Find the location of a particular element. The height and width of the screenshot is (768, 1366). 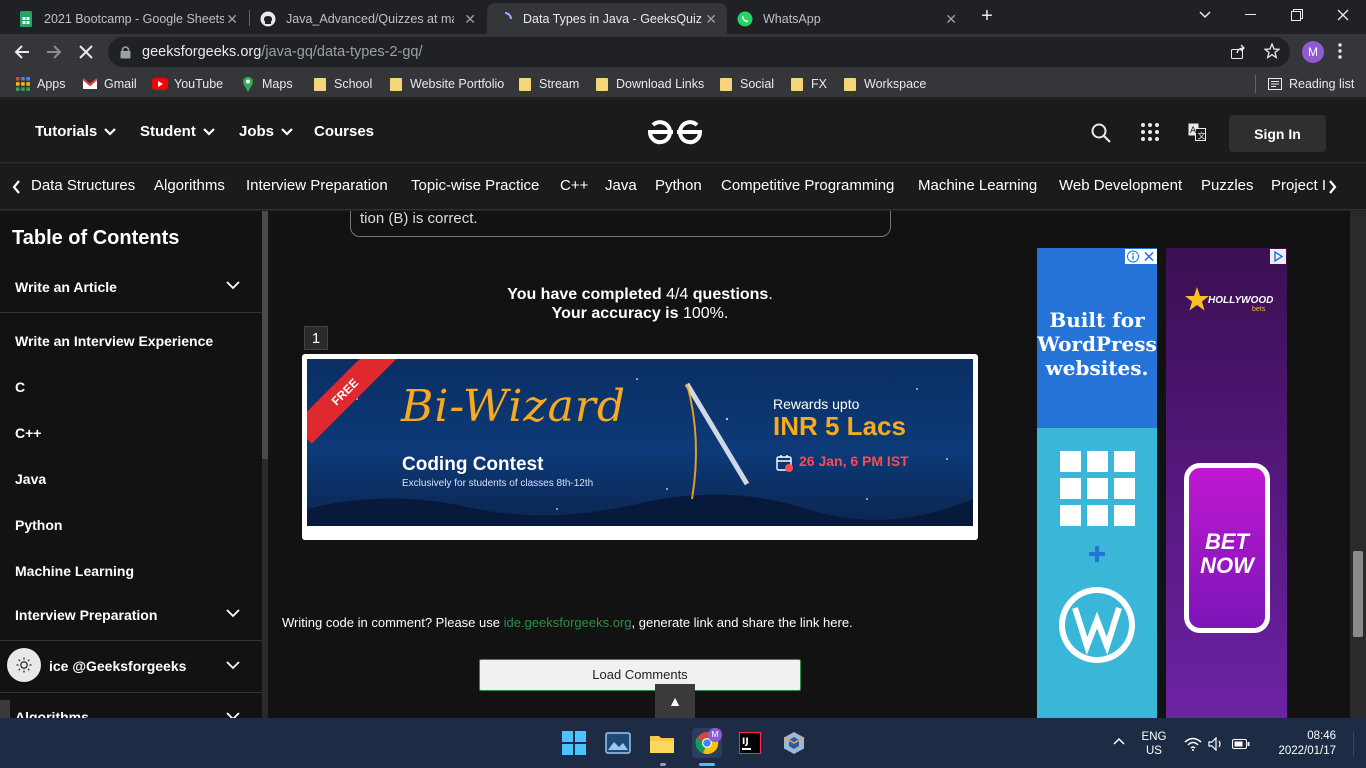

category-java: Java is located at coordinates (621, 185).